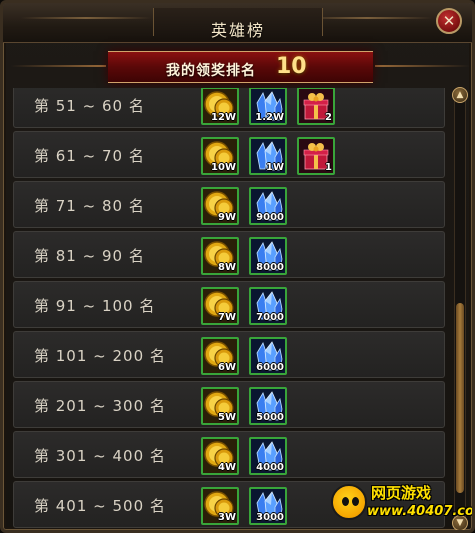  What do you see at coordinates (422, 66) in the screenshot?
I see `banner-ornament-right` at bounding box center [422, 66].